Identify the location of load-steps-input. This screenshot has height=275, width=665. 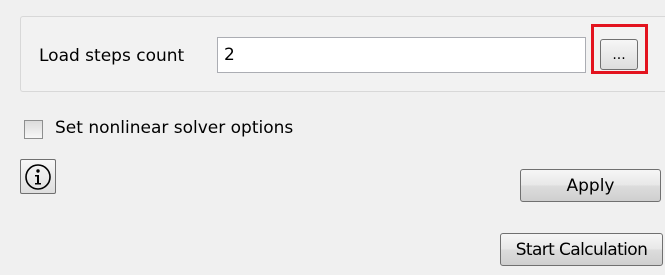
(401, 55).